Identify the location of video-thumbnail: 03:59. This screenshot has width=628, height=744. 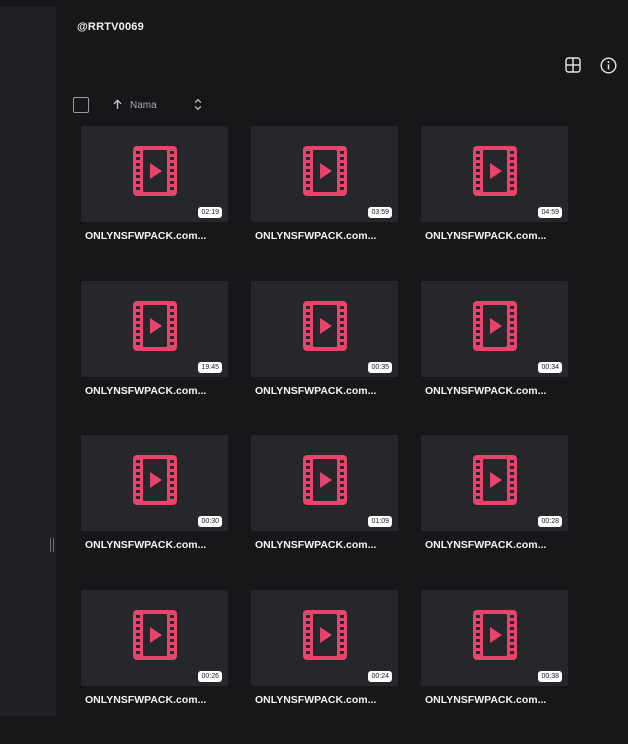
(324, 174).